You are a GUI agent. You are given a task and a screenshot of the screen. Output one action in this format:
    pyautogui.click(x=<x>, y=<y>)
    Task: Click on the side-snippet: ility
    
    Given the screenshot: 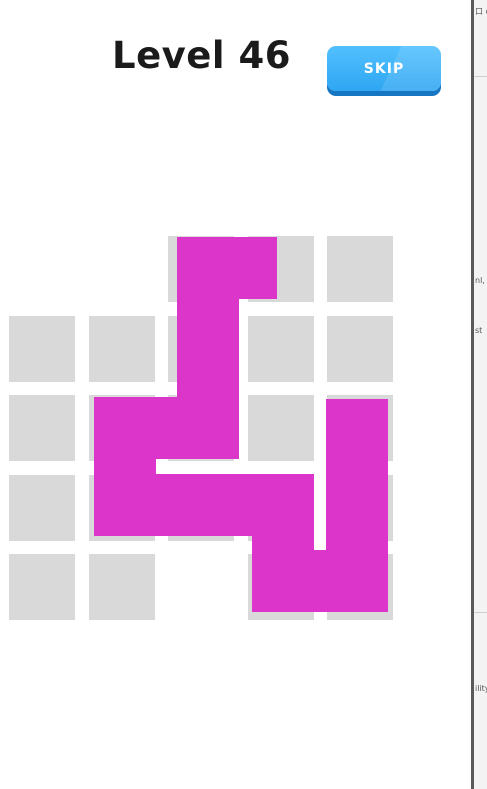 What is the action you would take?
    pyautogui.click(x=481, y=688)
    